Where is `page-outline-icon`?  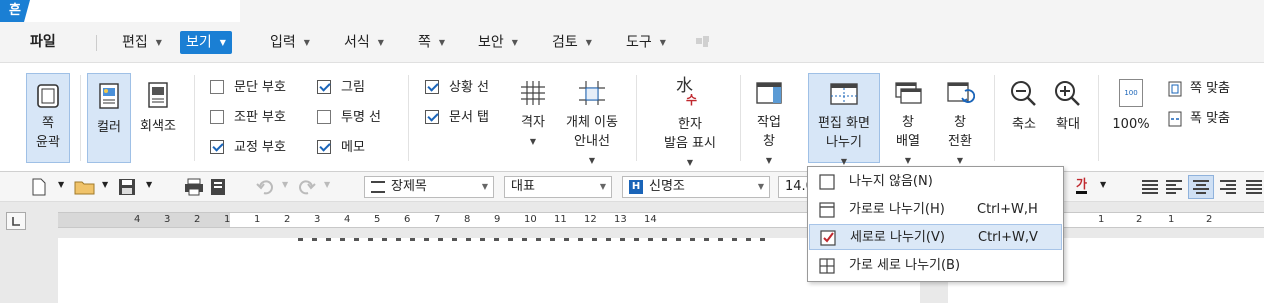 page-outline-icon is located at coordinates (48, 96).